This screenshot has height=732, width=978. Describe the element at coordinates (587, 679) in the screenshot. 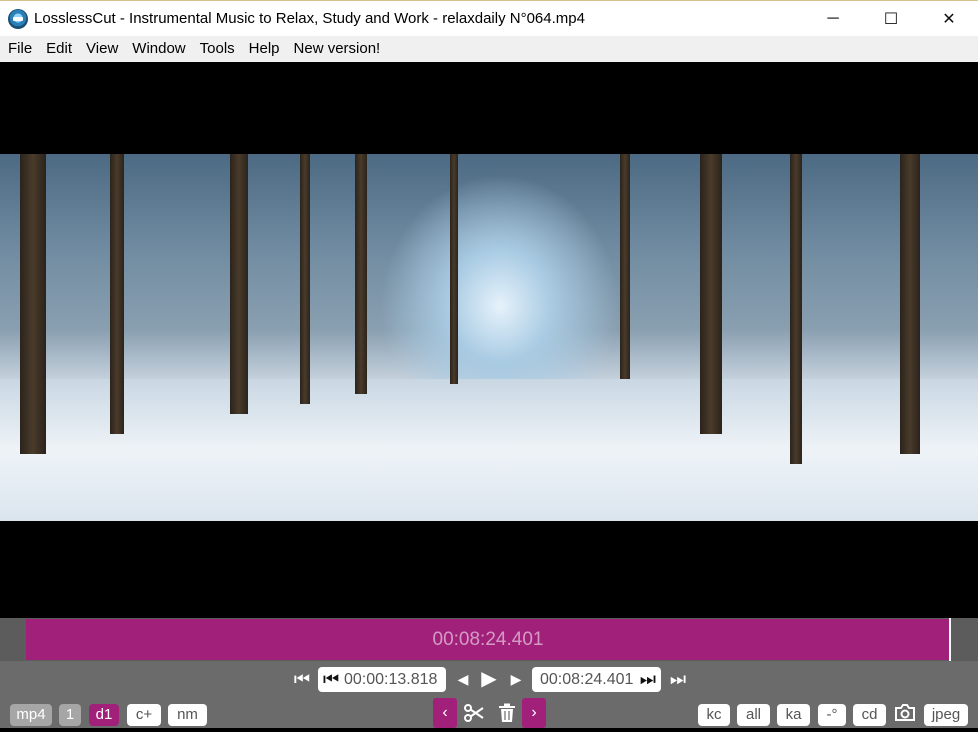

I see `end-time-value: 00:08:24.401` at that location.